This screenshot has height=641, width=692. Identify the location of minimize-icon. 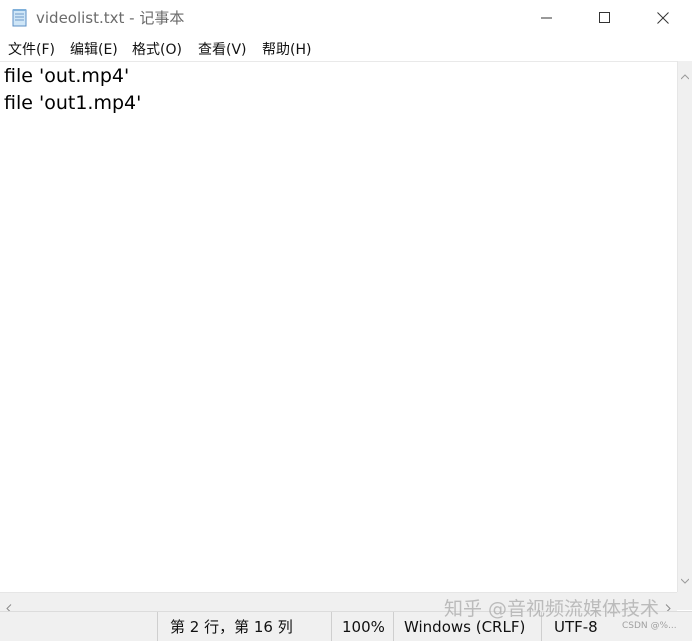
(547, 18).